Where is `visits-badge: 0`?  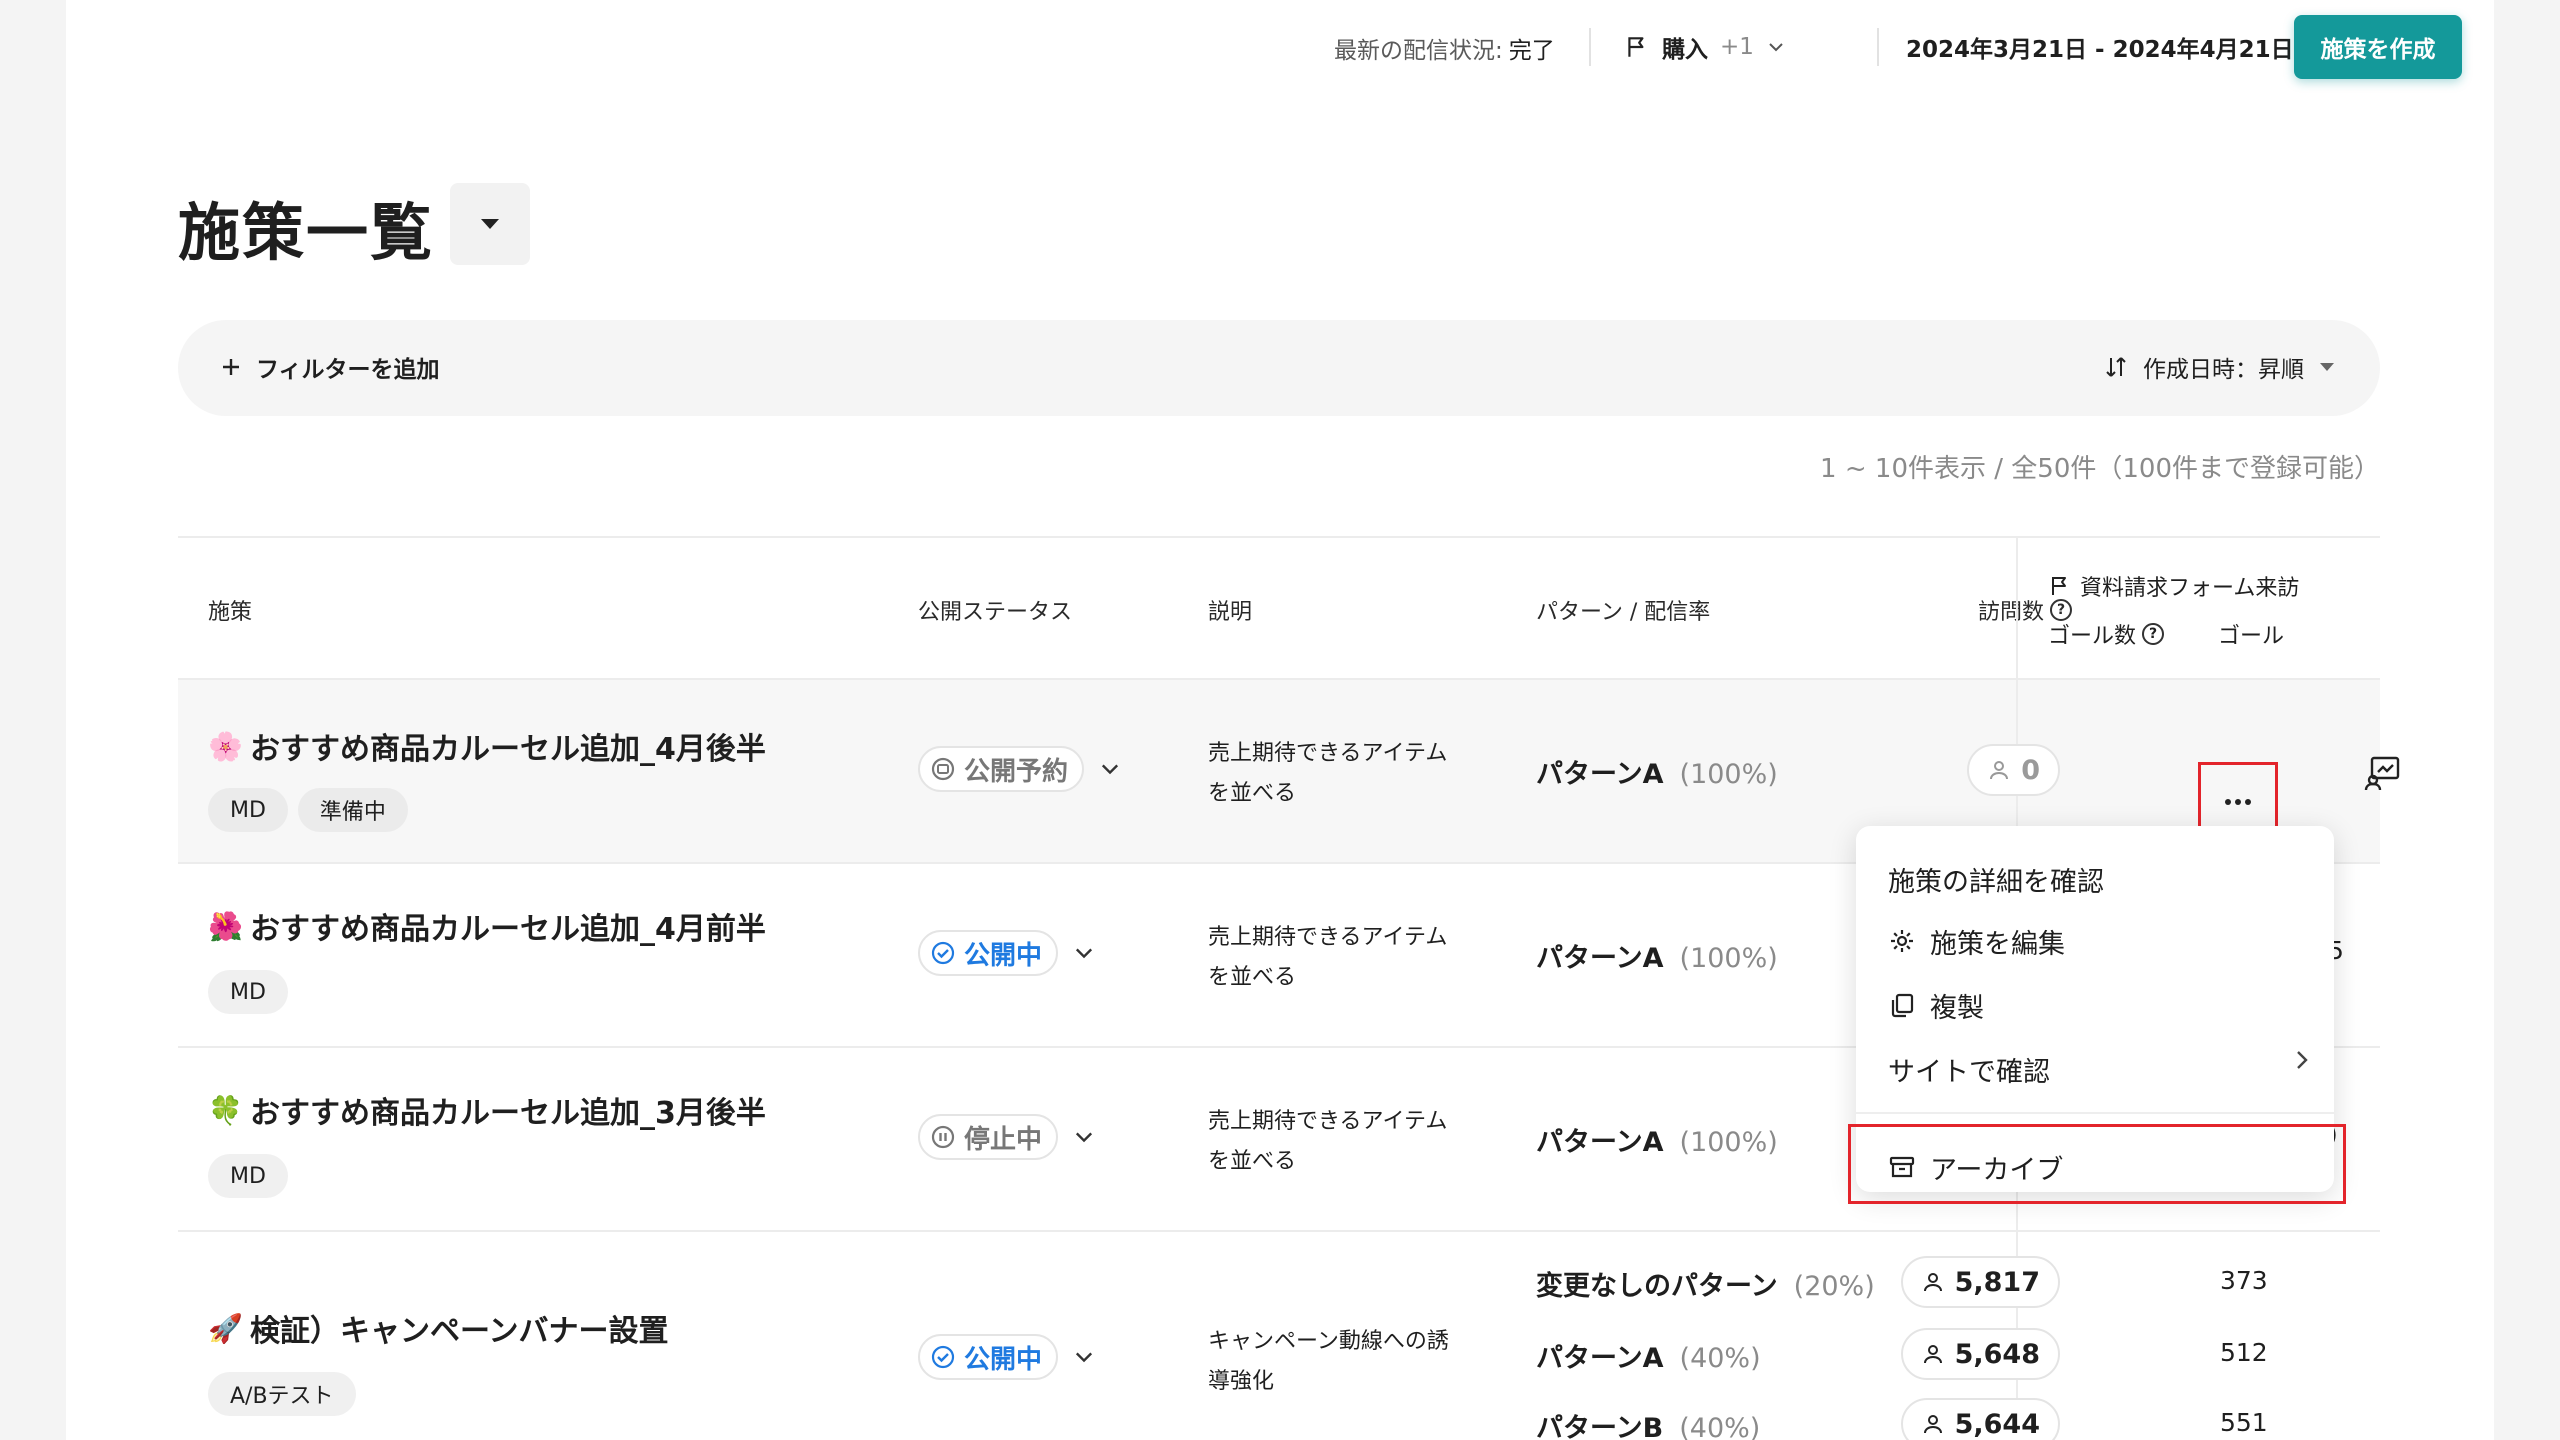 visits-badge: 0 is located at coordinates (2013, 770).